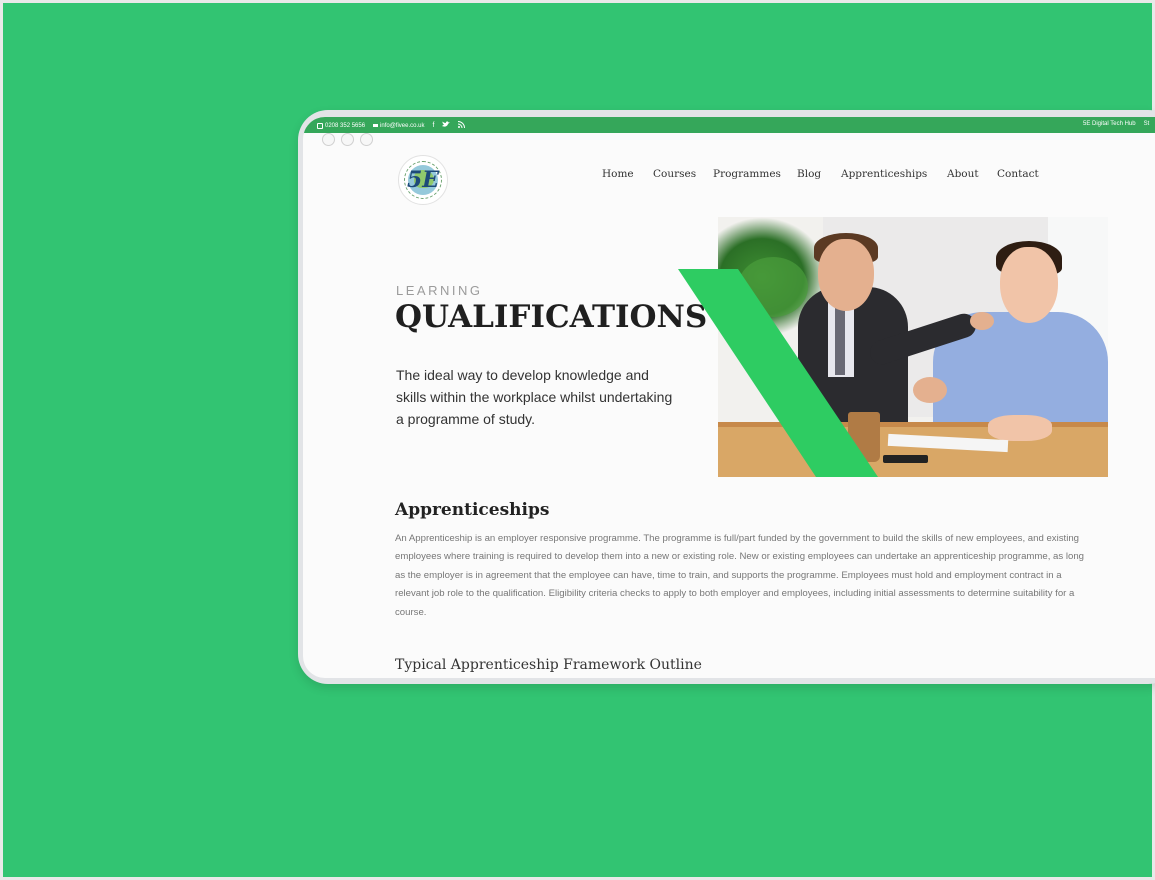 The height and width of the screenshot is (880, 1155). Describe the element at coordinates (1018, 174) in the screenshot. I see `nav-contact: Contact` at that location.